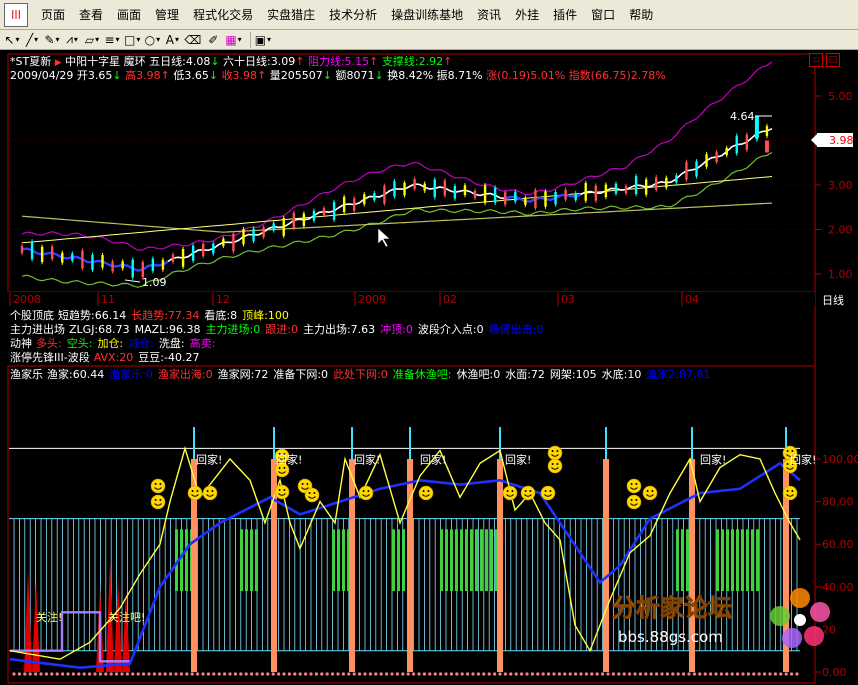  I want to click on up-arrow-icon: ↑, so click(262, 75).